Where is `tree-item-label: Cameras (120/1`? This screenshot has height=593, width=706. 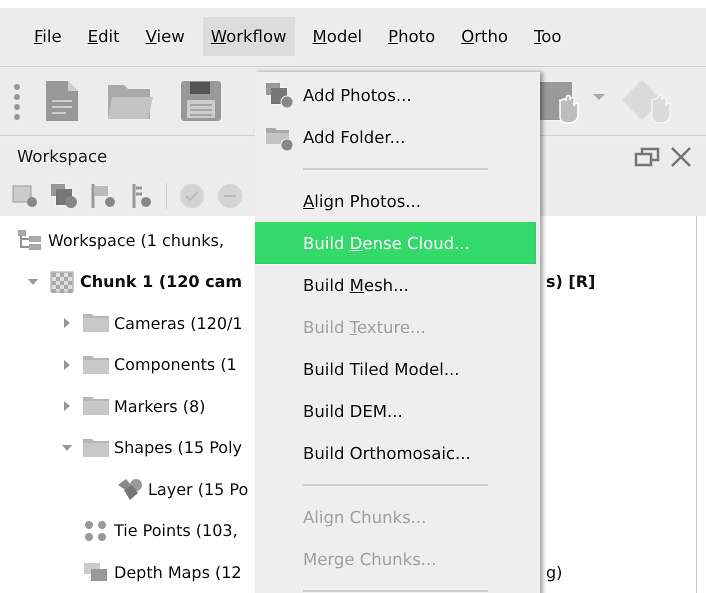 tree-item-label: Cameras (120/1 is located at coordinates (178, 323).